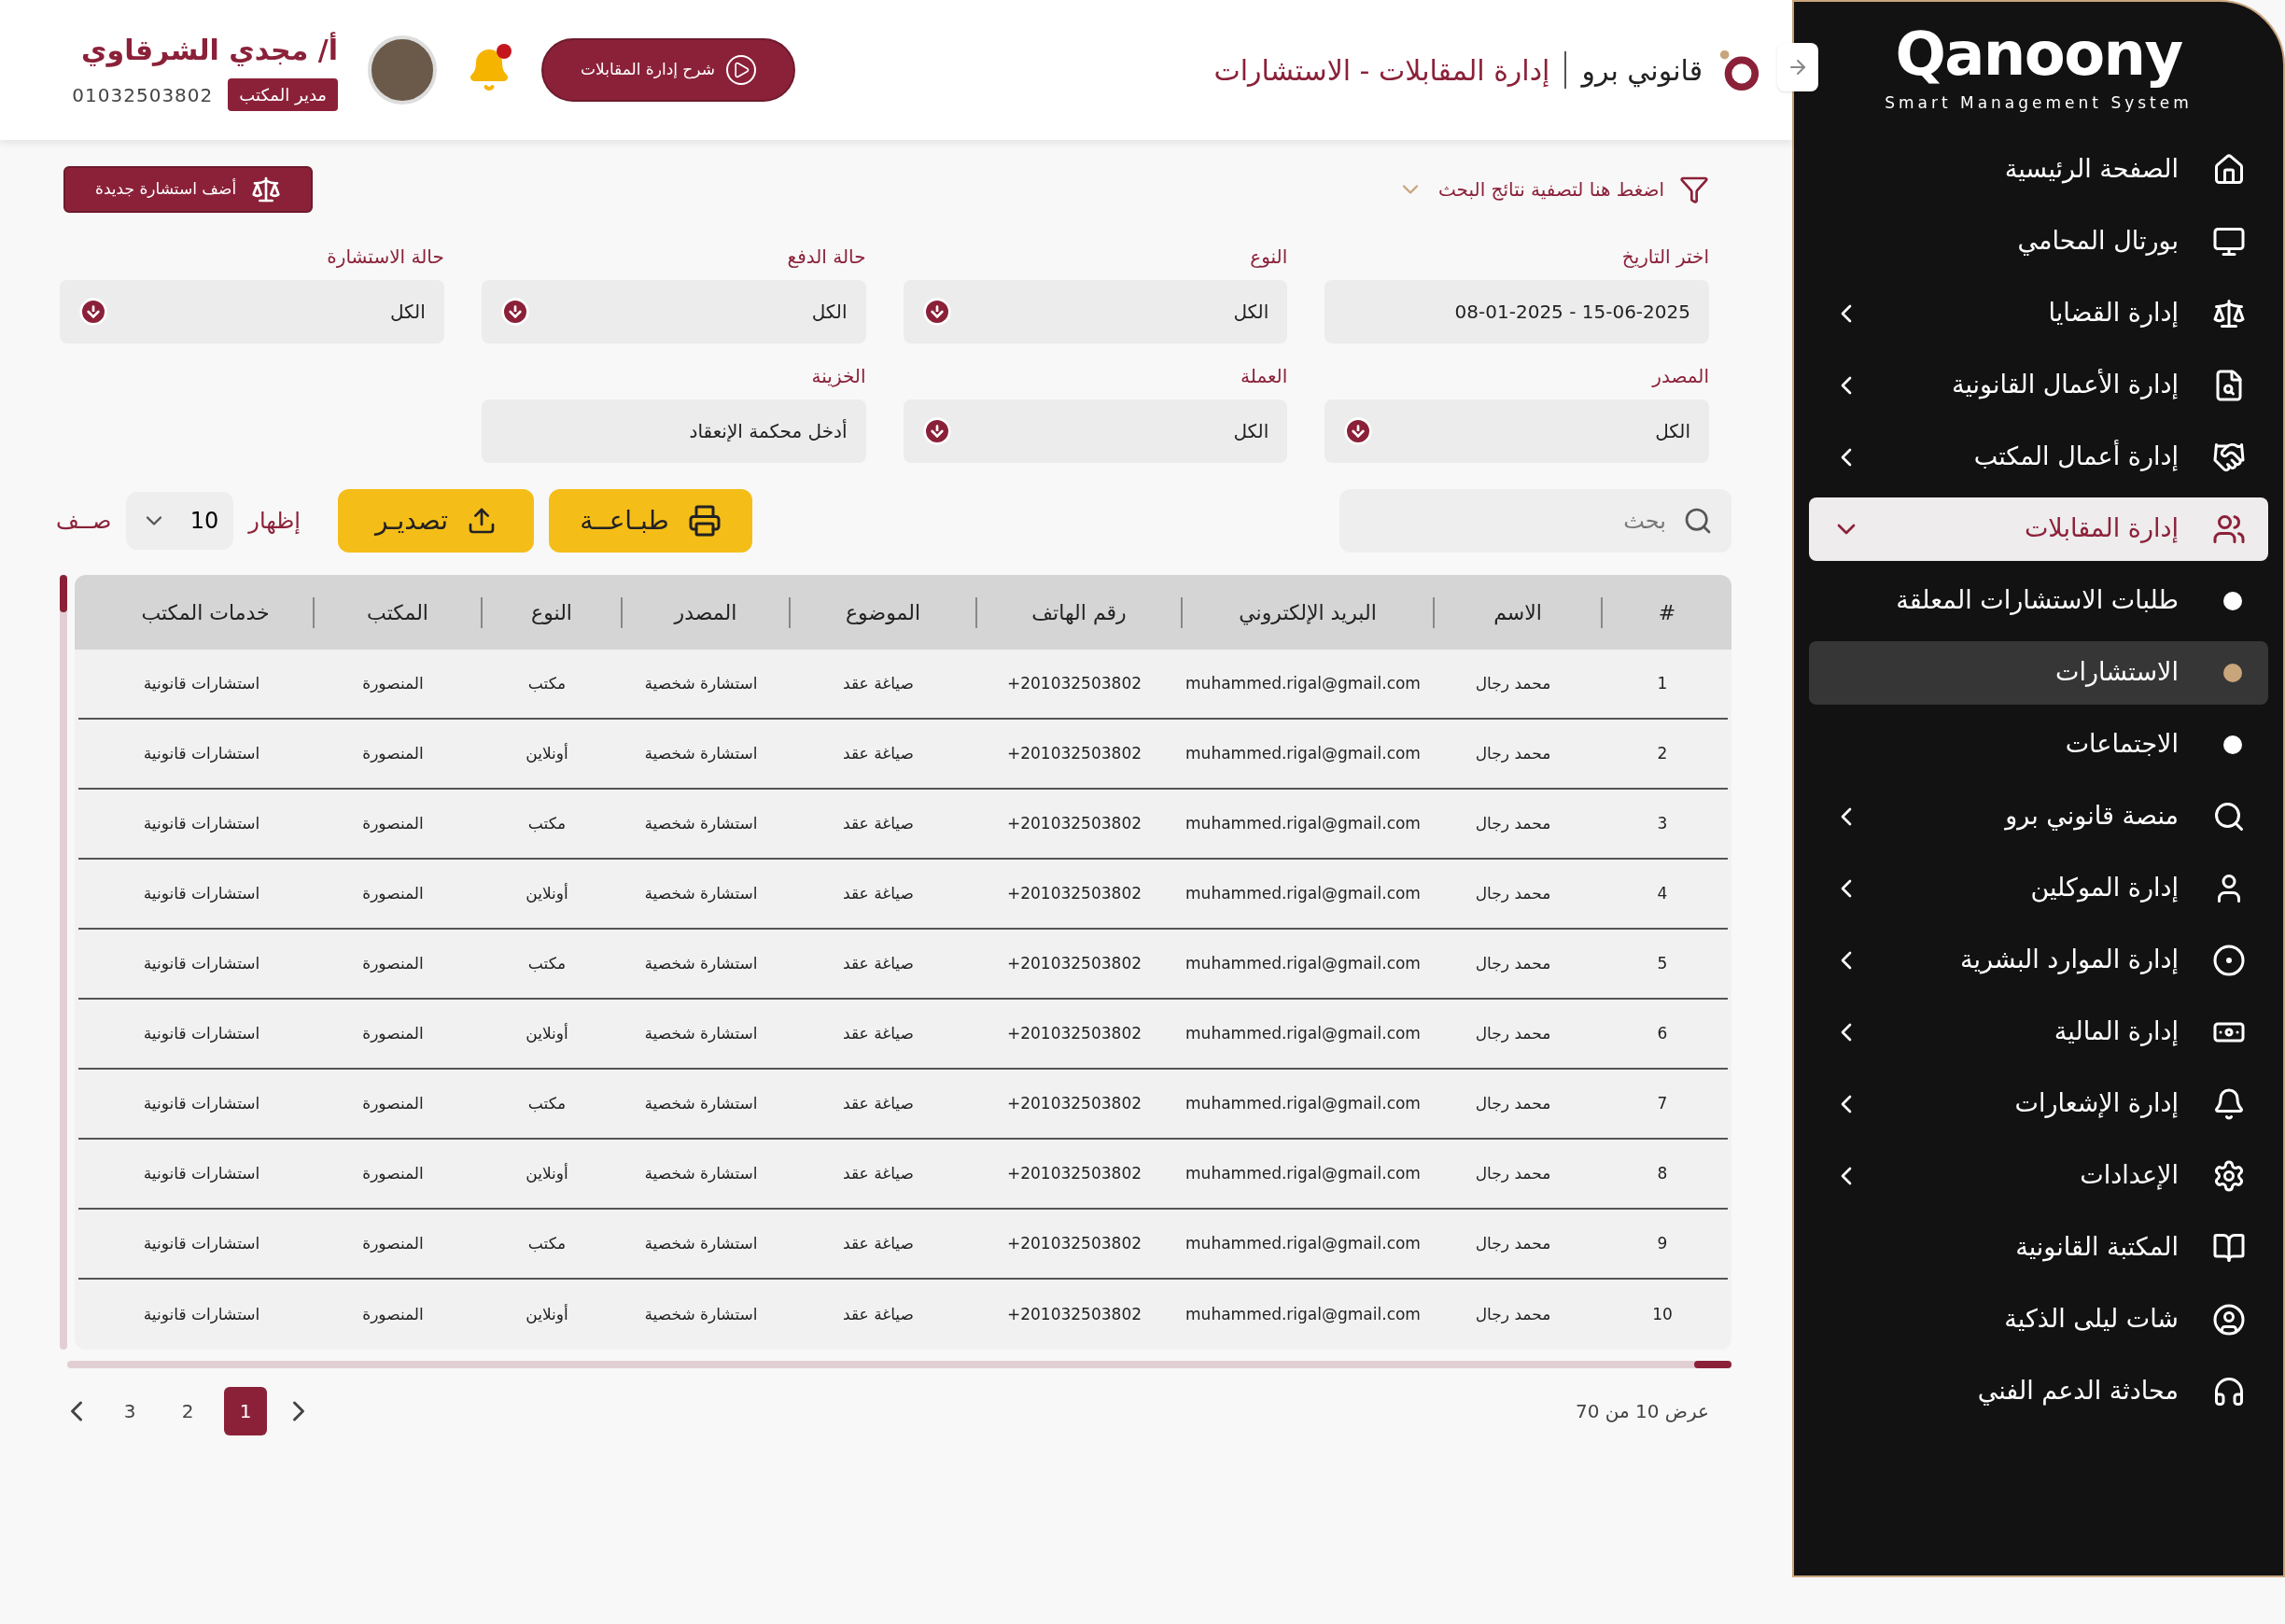  What do you see at coordinates (266, 189) in the screenshot?
I see `scale-icon` at bounding box center [266, 189].